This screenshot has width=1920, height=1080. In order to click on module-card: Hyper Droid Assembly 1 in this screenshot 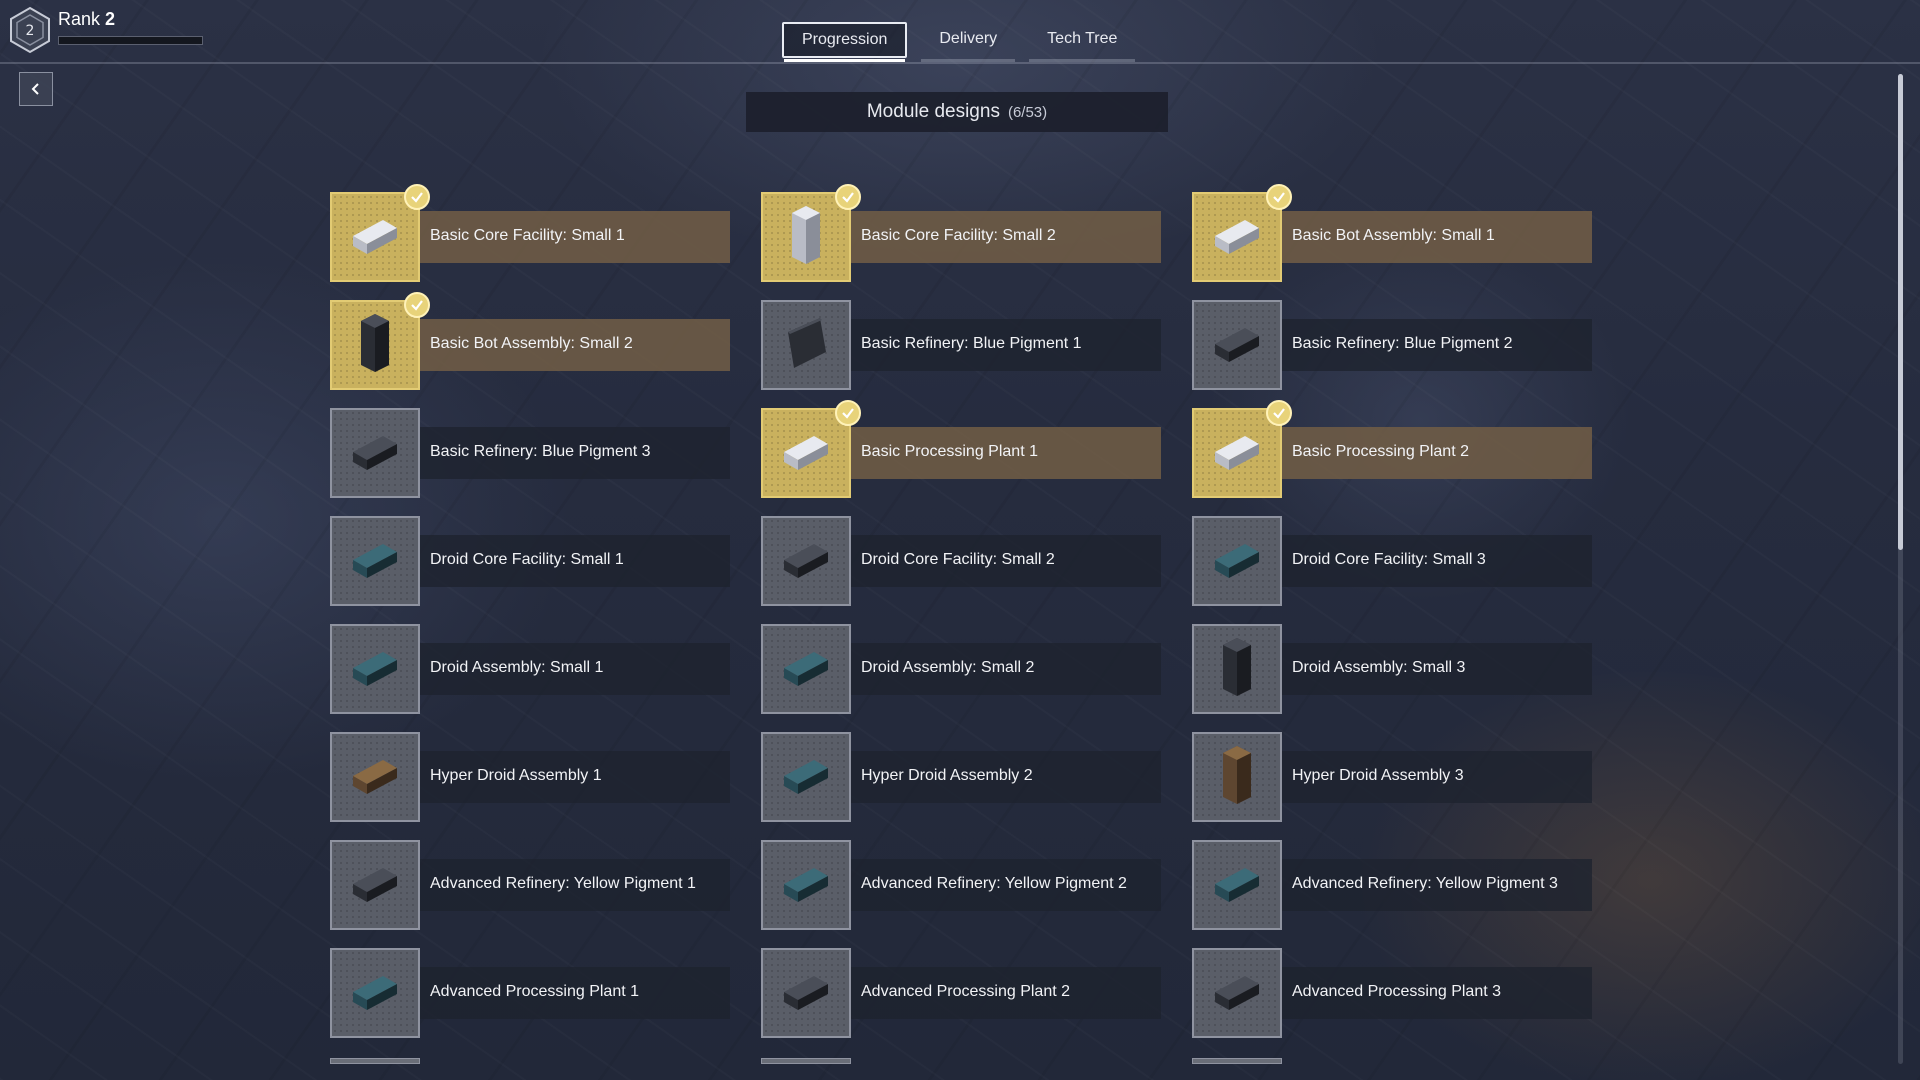, I will do `click(530, 777)`.